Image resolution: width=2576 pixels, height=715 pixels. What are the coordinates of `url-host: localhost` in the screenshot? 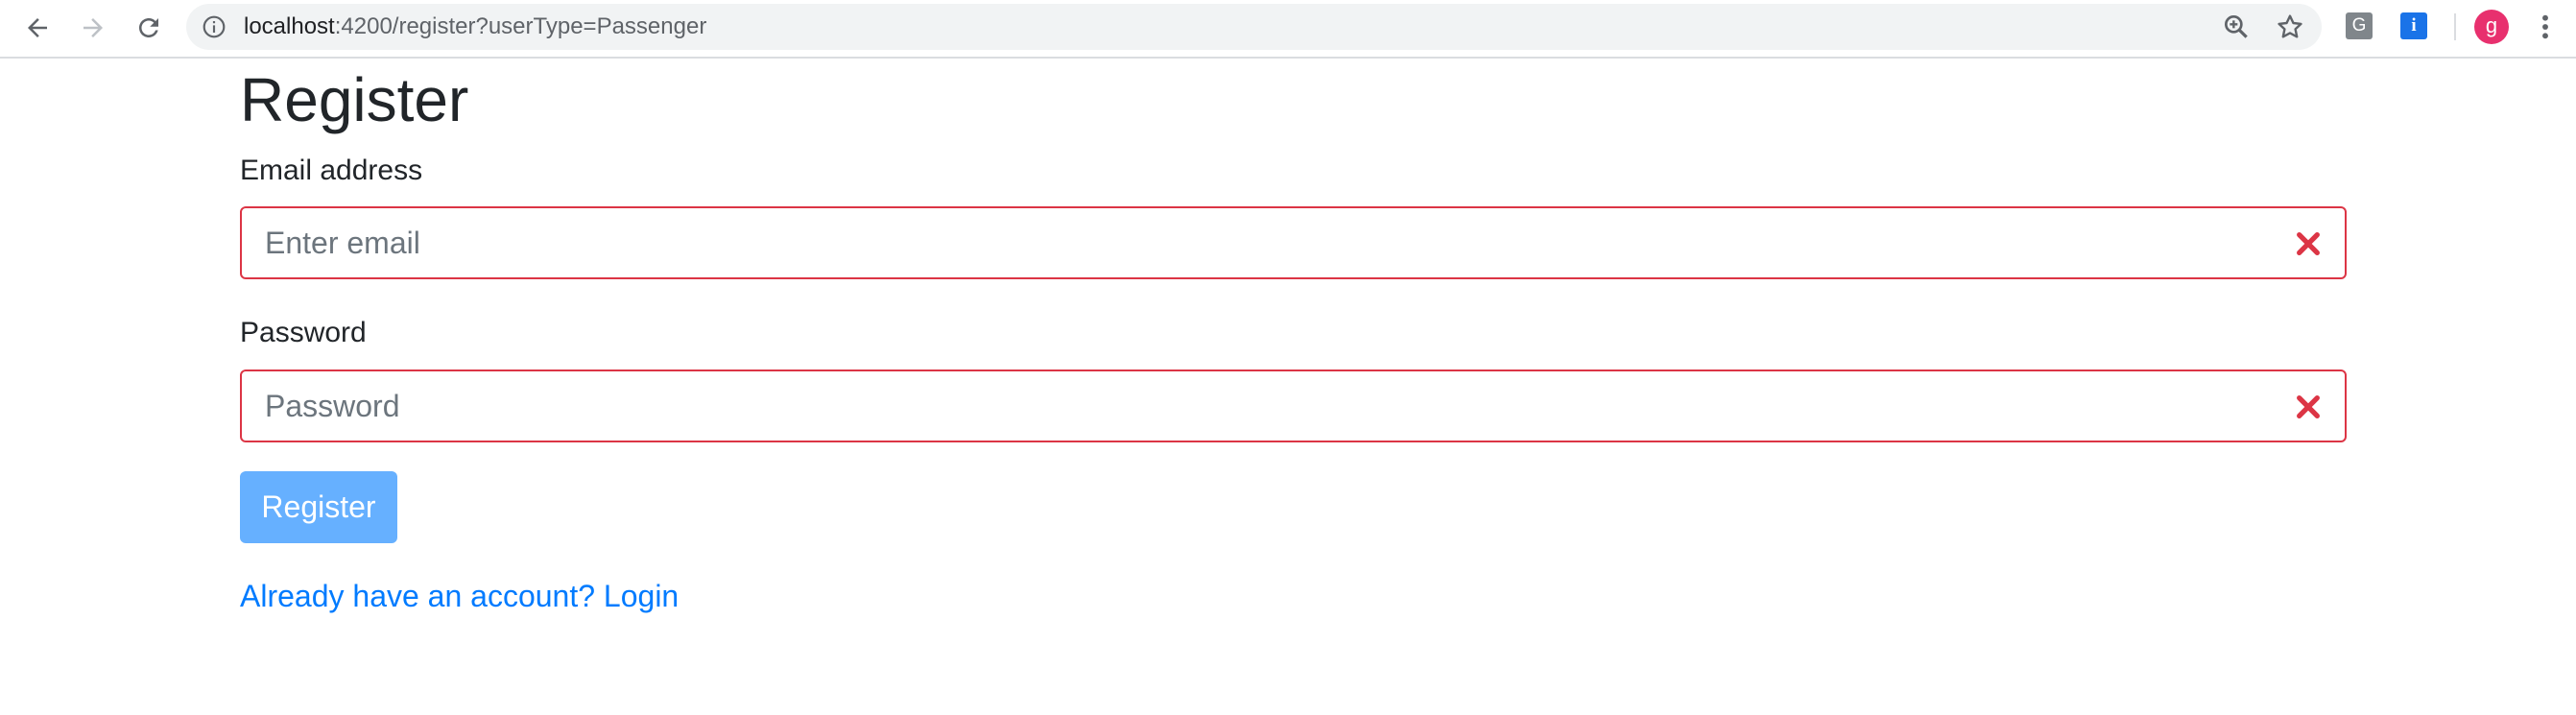 It's located at (289, 26).